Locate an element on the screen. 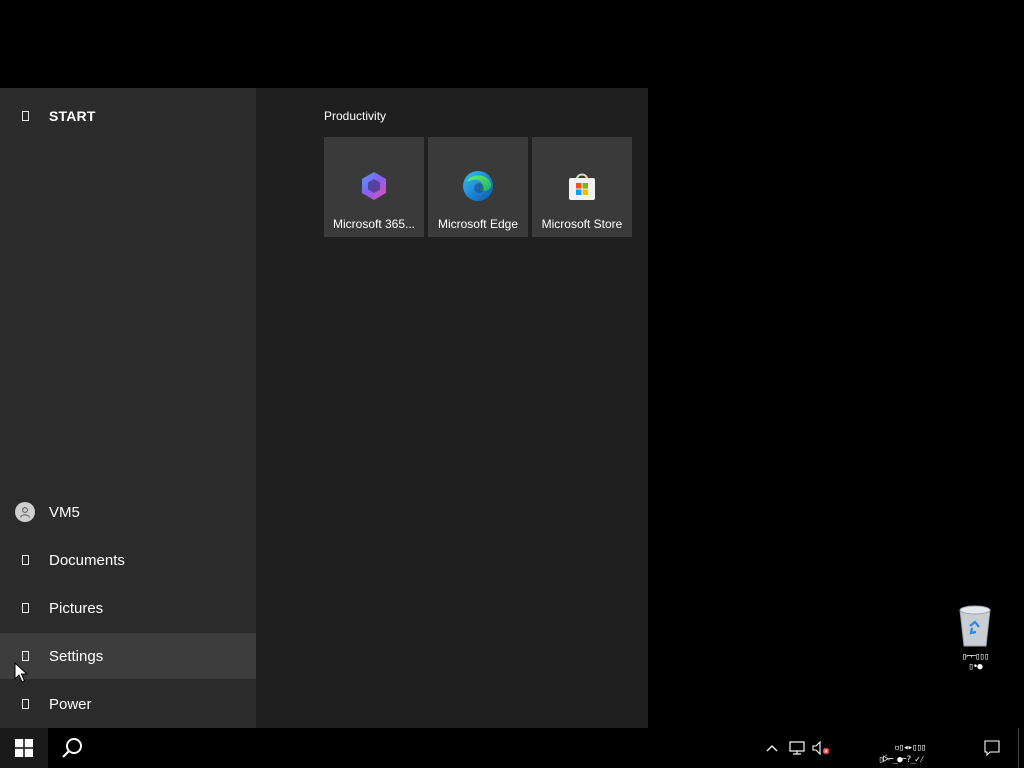  recycle-bin: ▯⌐⌐▯▯▯ ▯•● is located at coordinates (975, 640).